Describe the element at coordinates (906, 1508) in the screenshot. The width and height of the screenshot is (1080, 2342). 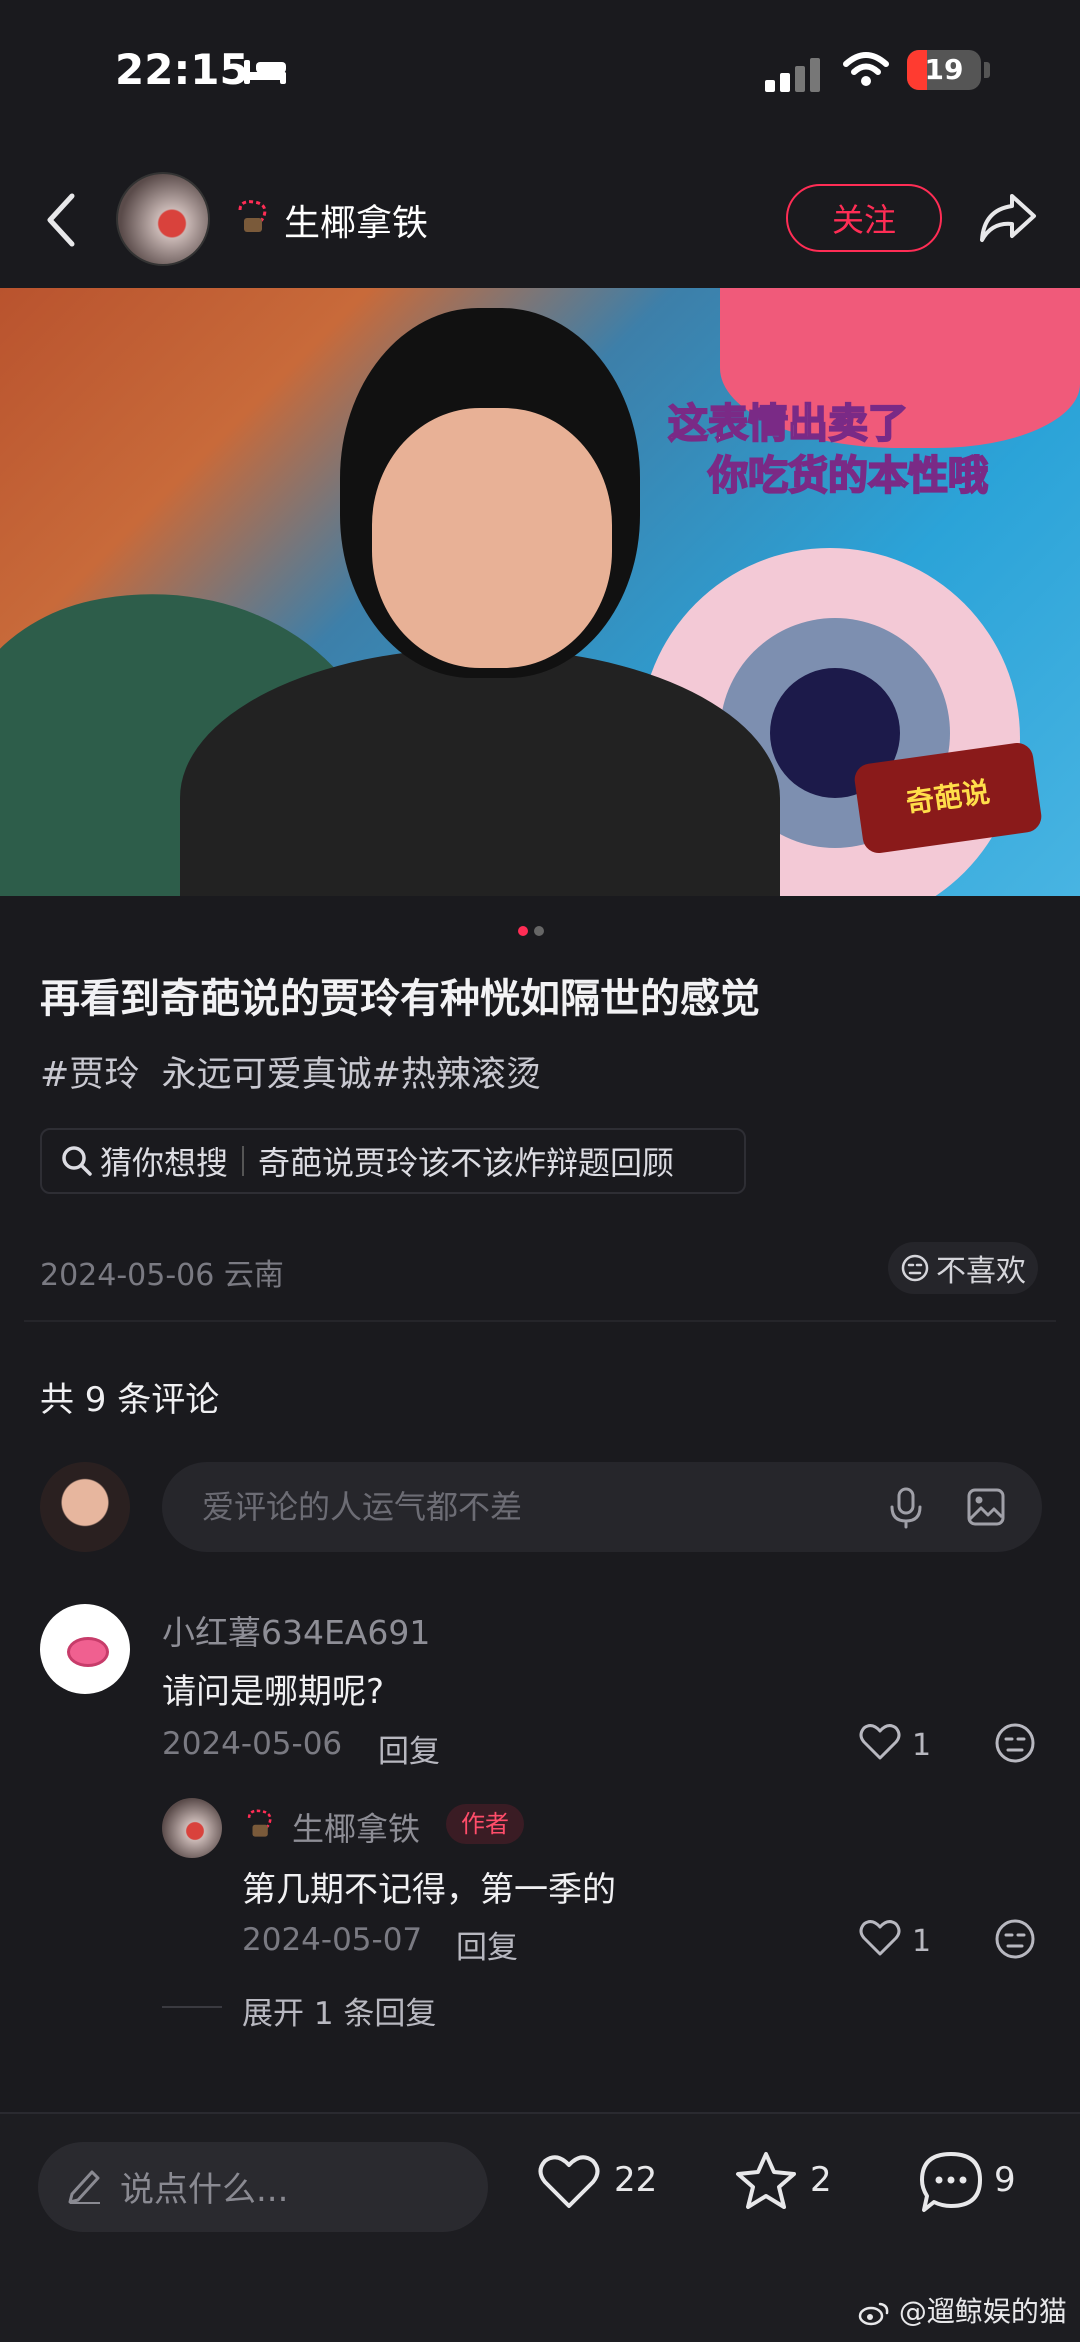
I see `mic-icon` at that location.